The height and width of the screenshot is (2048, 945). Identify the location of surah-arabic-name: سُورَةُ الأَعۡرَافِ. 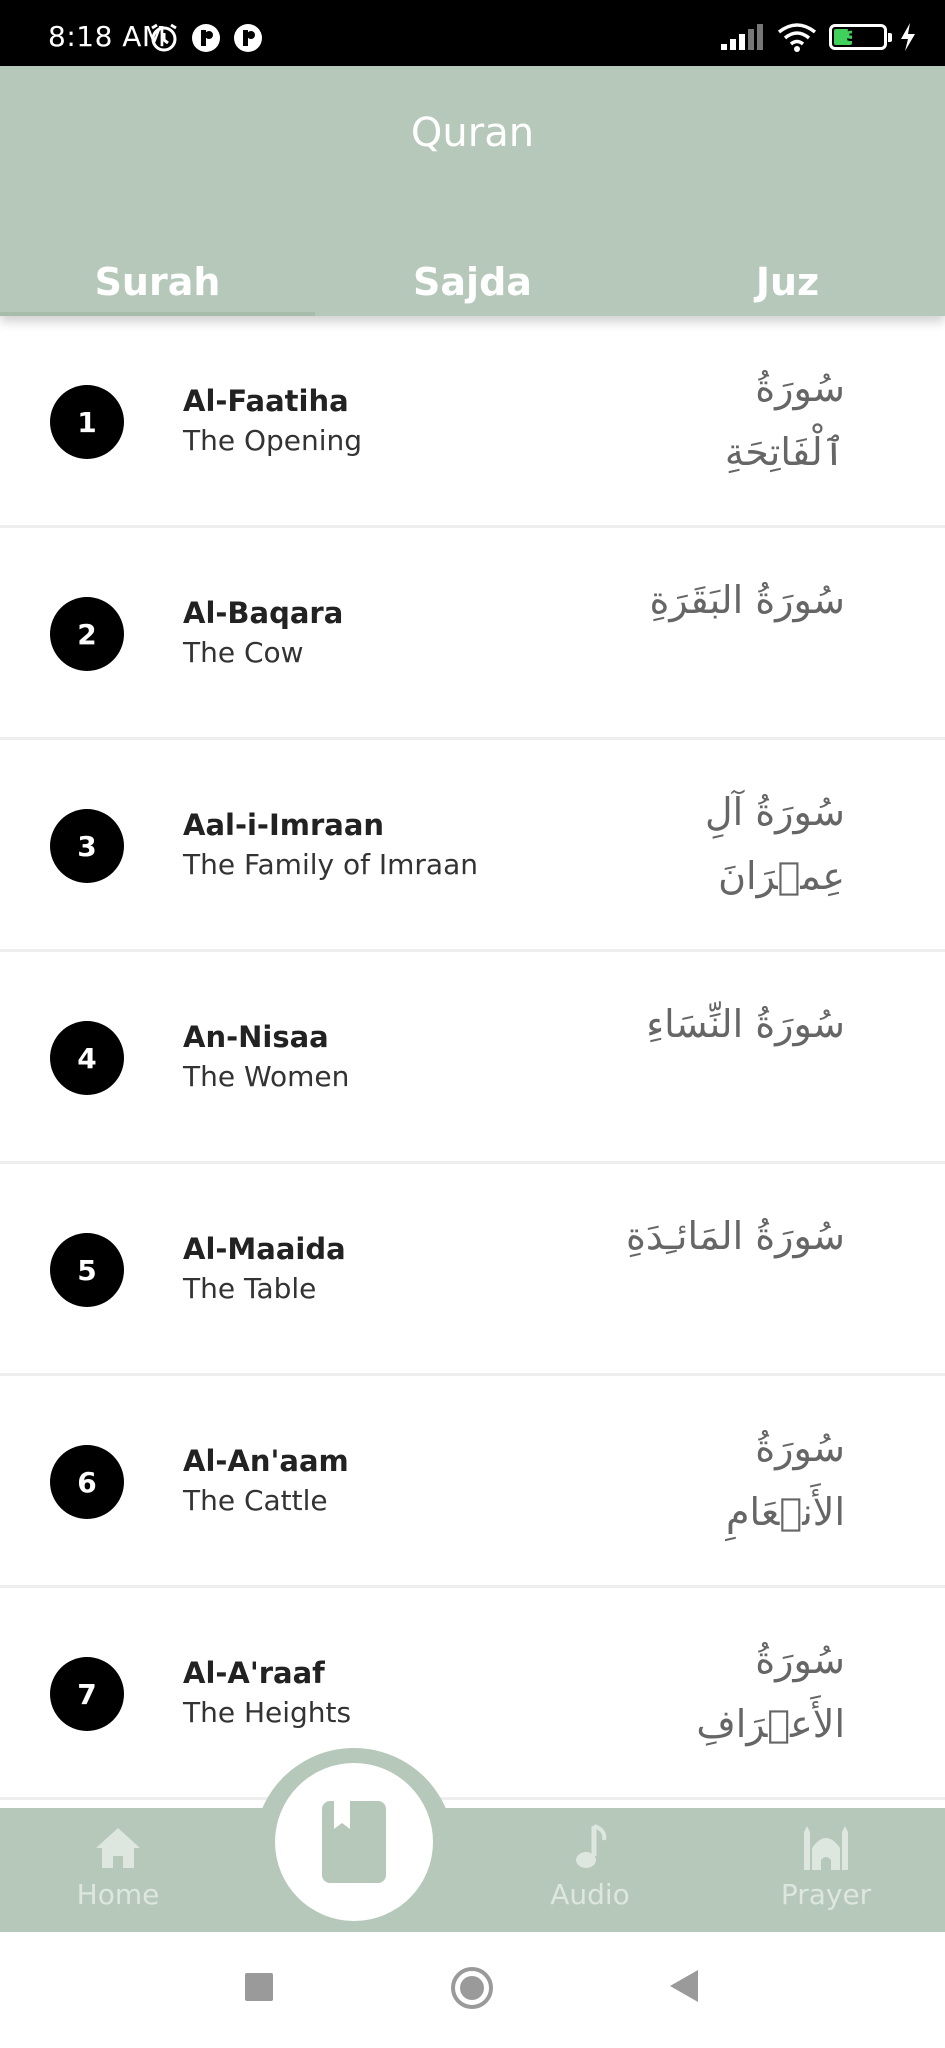
(770, 1692).